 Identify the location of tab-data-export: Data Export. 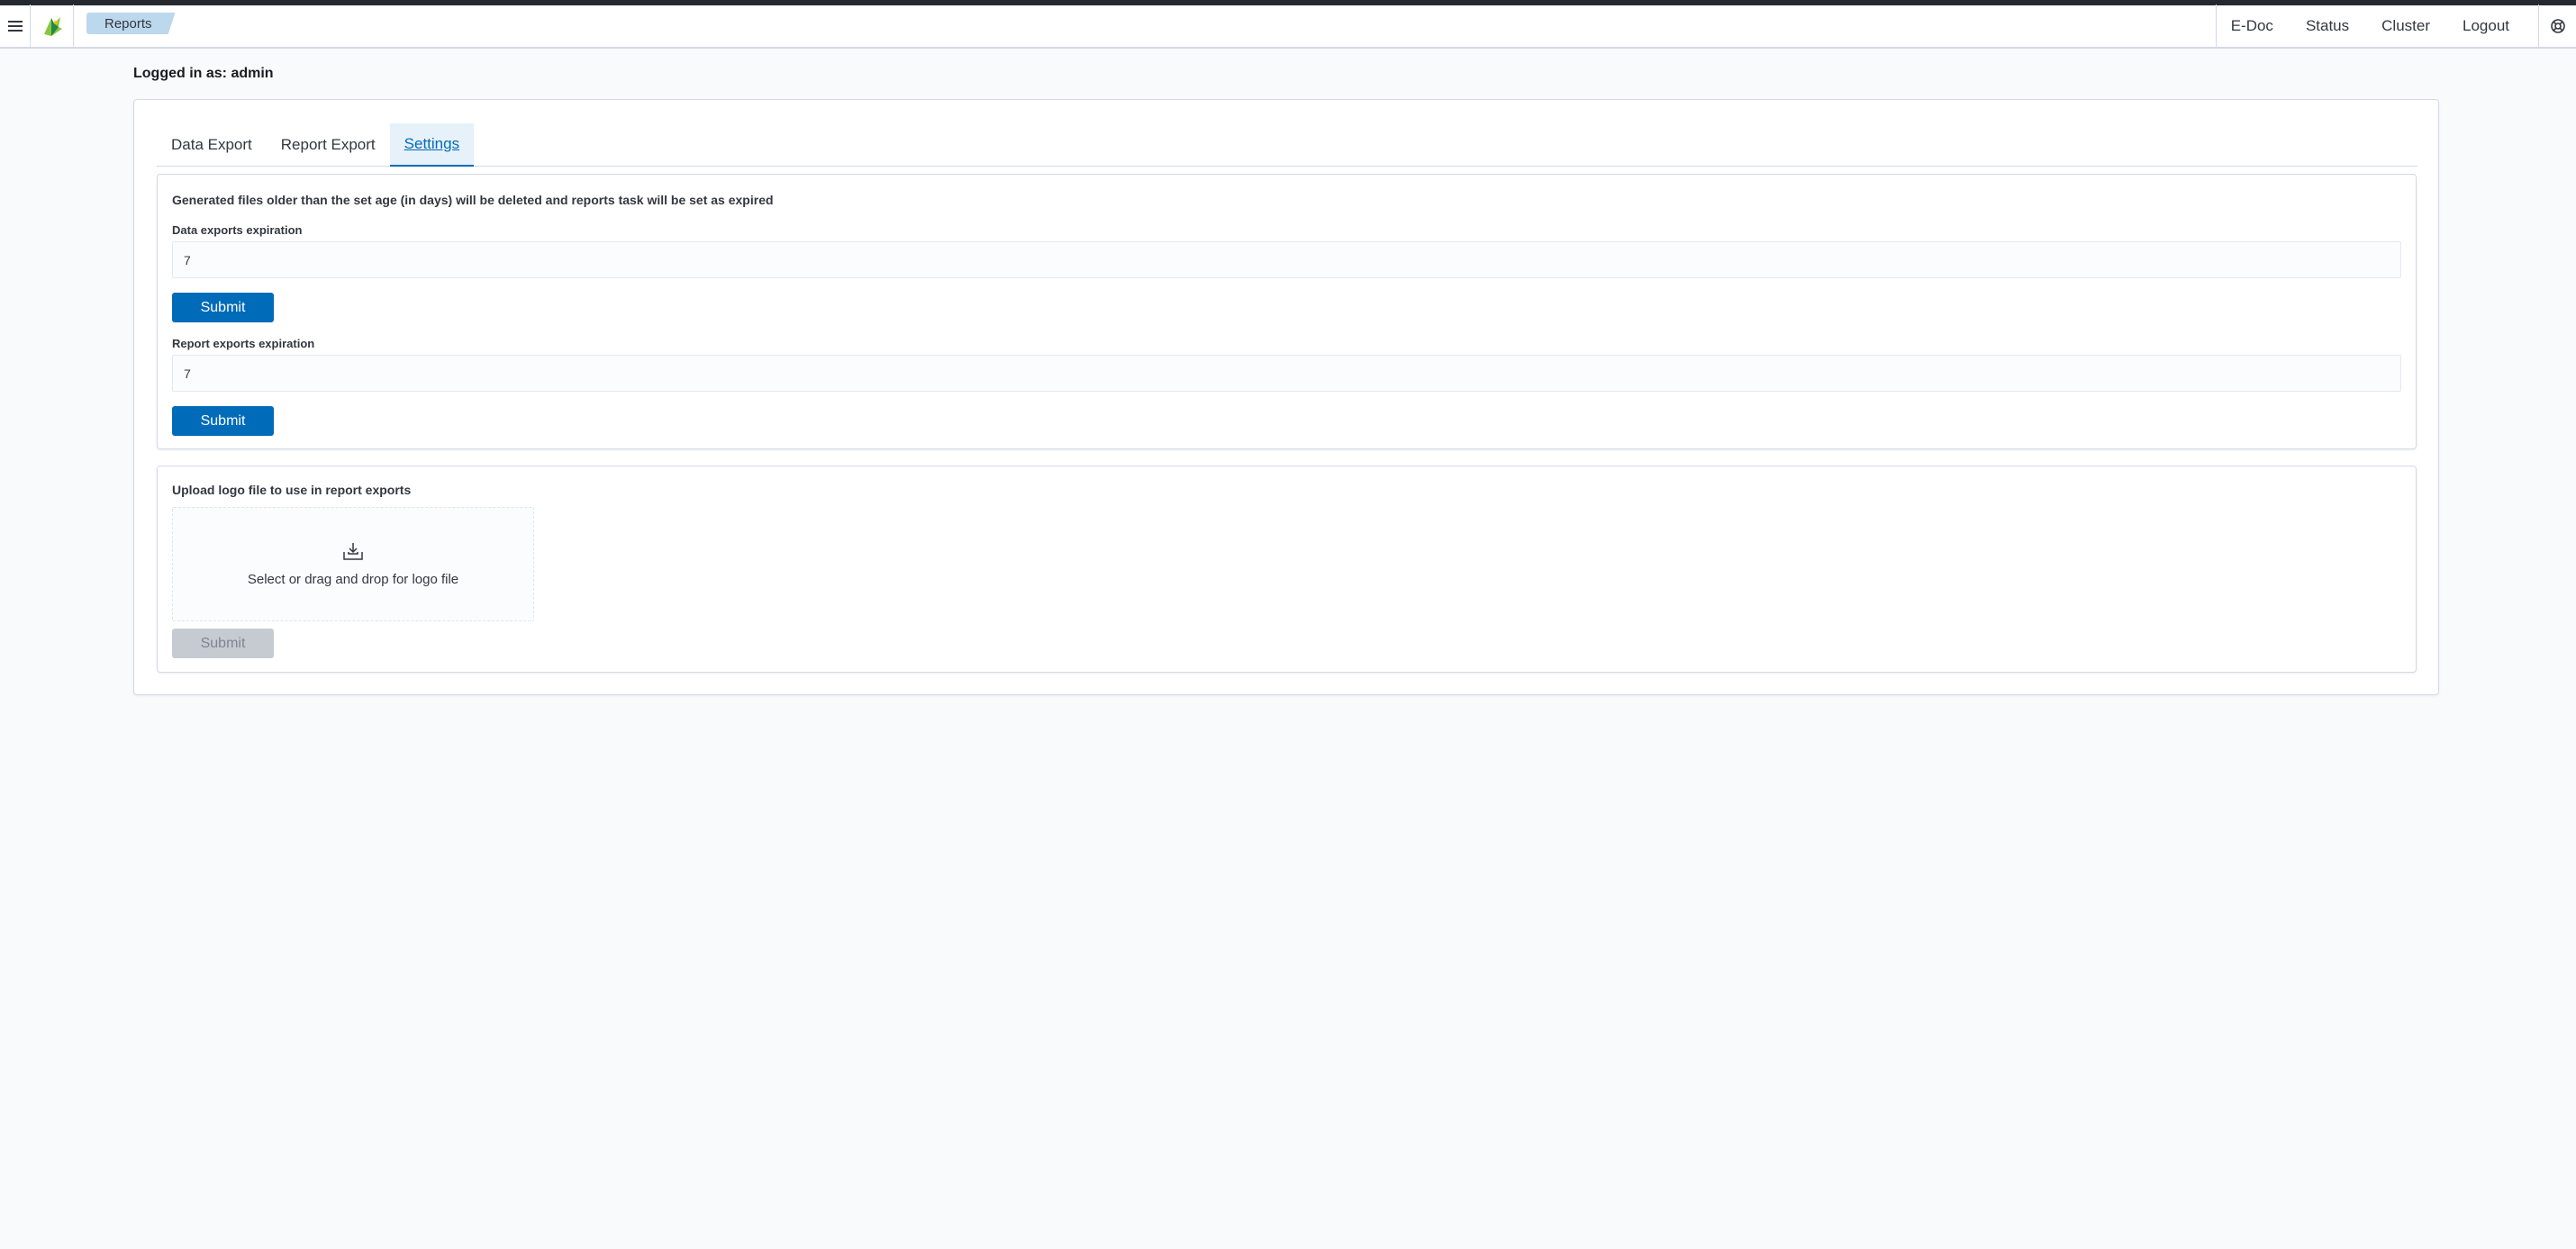
(212, 145).